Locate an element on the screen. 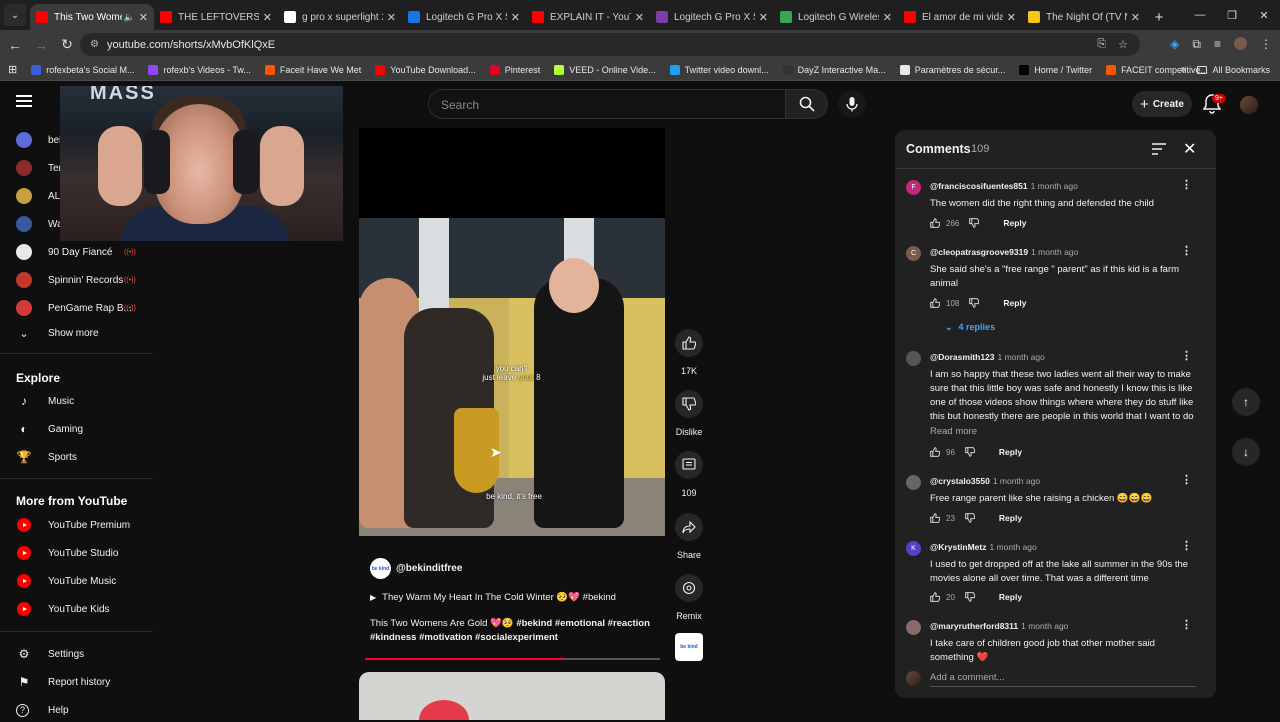  forward-button: → is located at coordinates (41, 45).